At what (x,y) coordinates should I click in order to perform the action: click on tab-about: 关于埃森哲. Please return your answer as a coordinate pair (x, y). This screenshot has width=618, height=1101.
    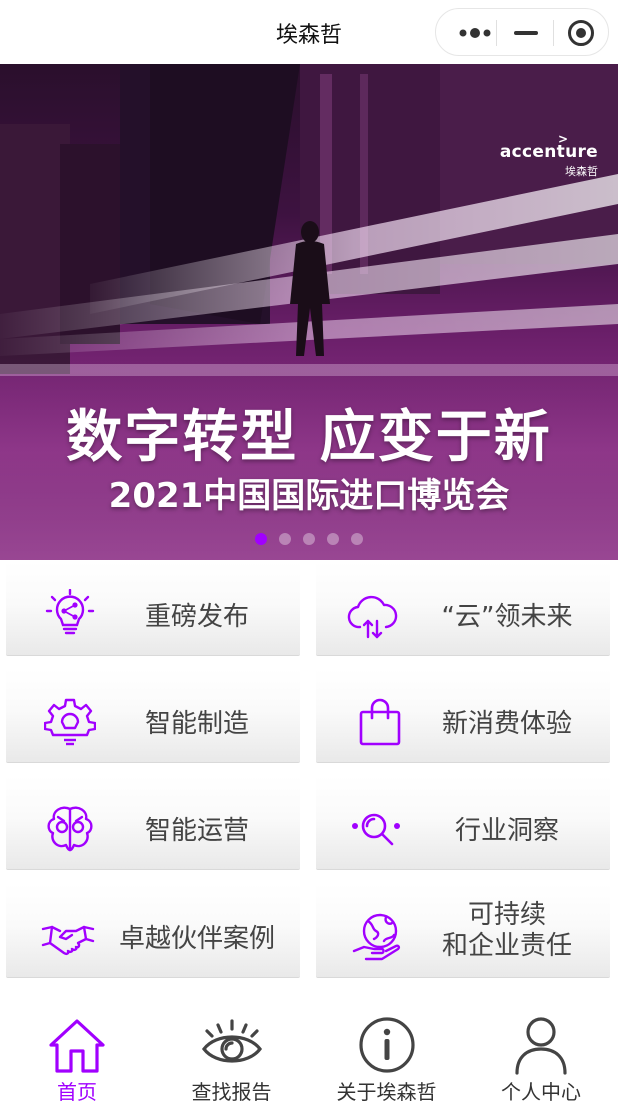
    Looking at the image, I should click on (386, 1052).